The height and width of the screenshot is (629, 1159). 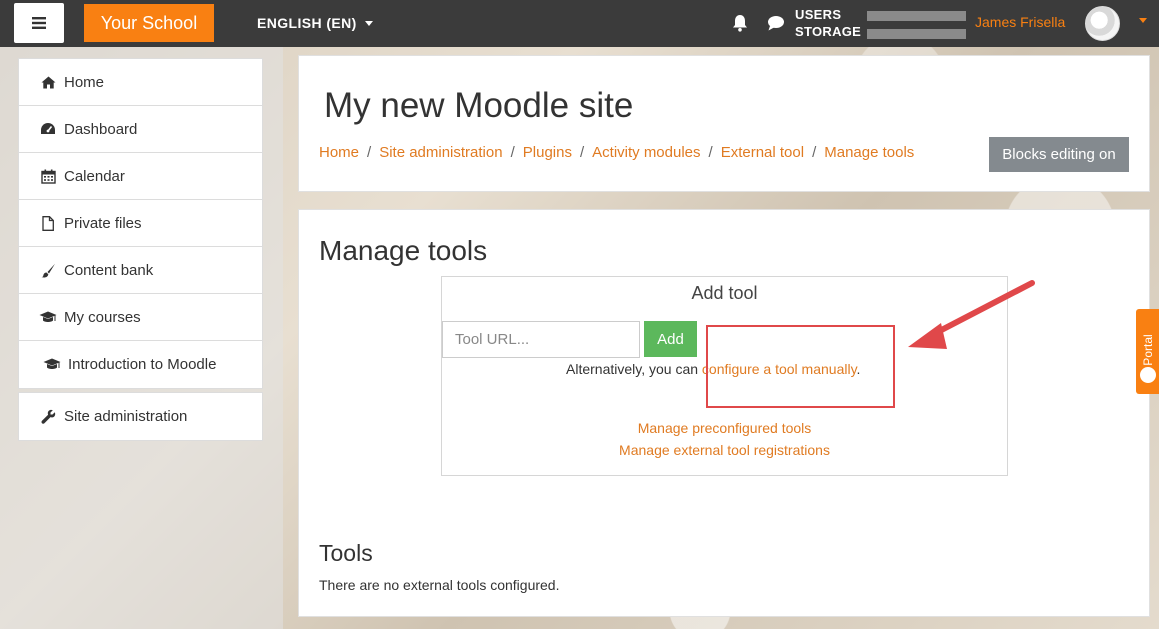 I want to click on storage-usage-label: STORAGE, so click(x=828, y=31).